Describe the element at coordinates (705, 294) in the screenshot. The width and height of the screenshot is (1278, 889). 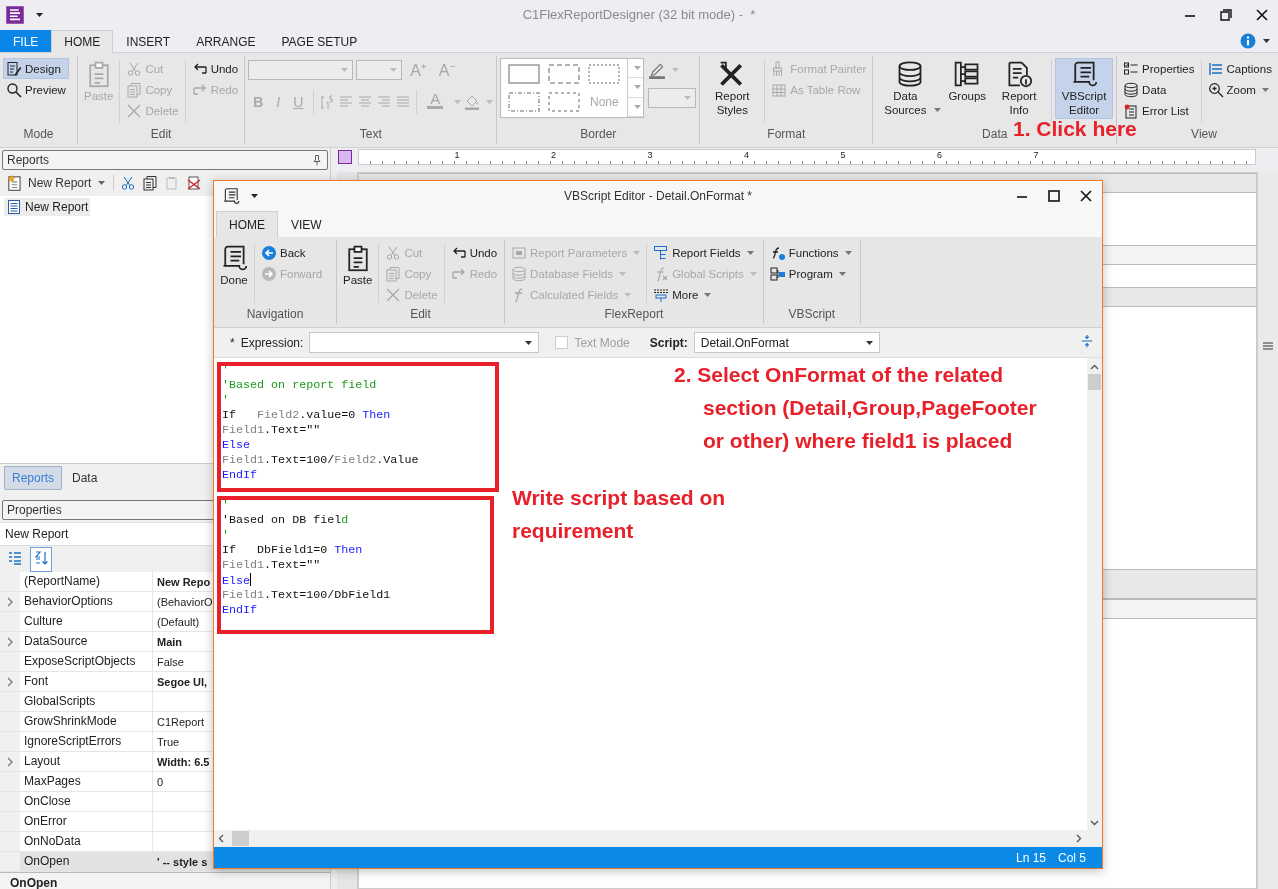
I see `more-button: More` at that location.